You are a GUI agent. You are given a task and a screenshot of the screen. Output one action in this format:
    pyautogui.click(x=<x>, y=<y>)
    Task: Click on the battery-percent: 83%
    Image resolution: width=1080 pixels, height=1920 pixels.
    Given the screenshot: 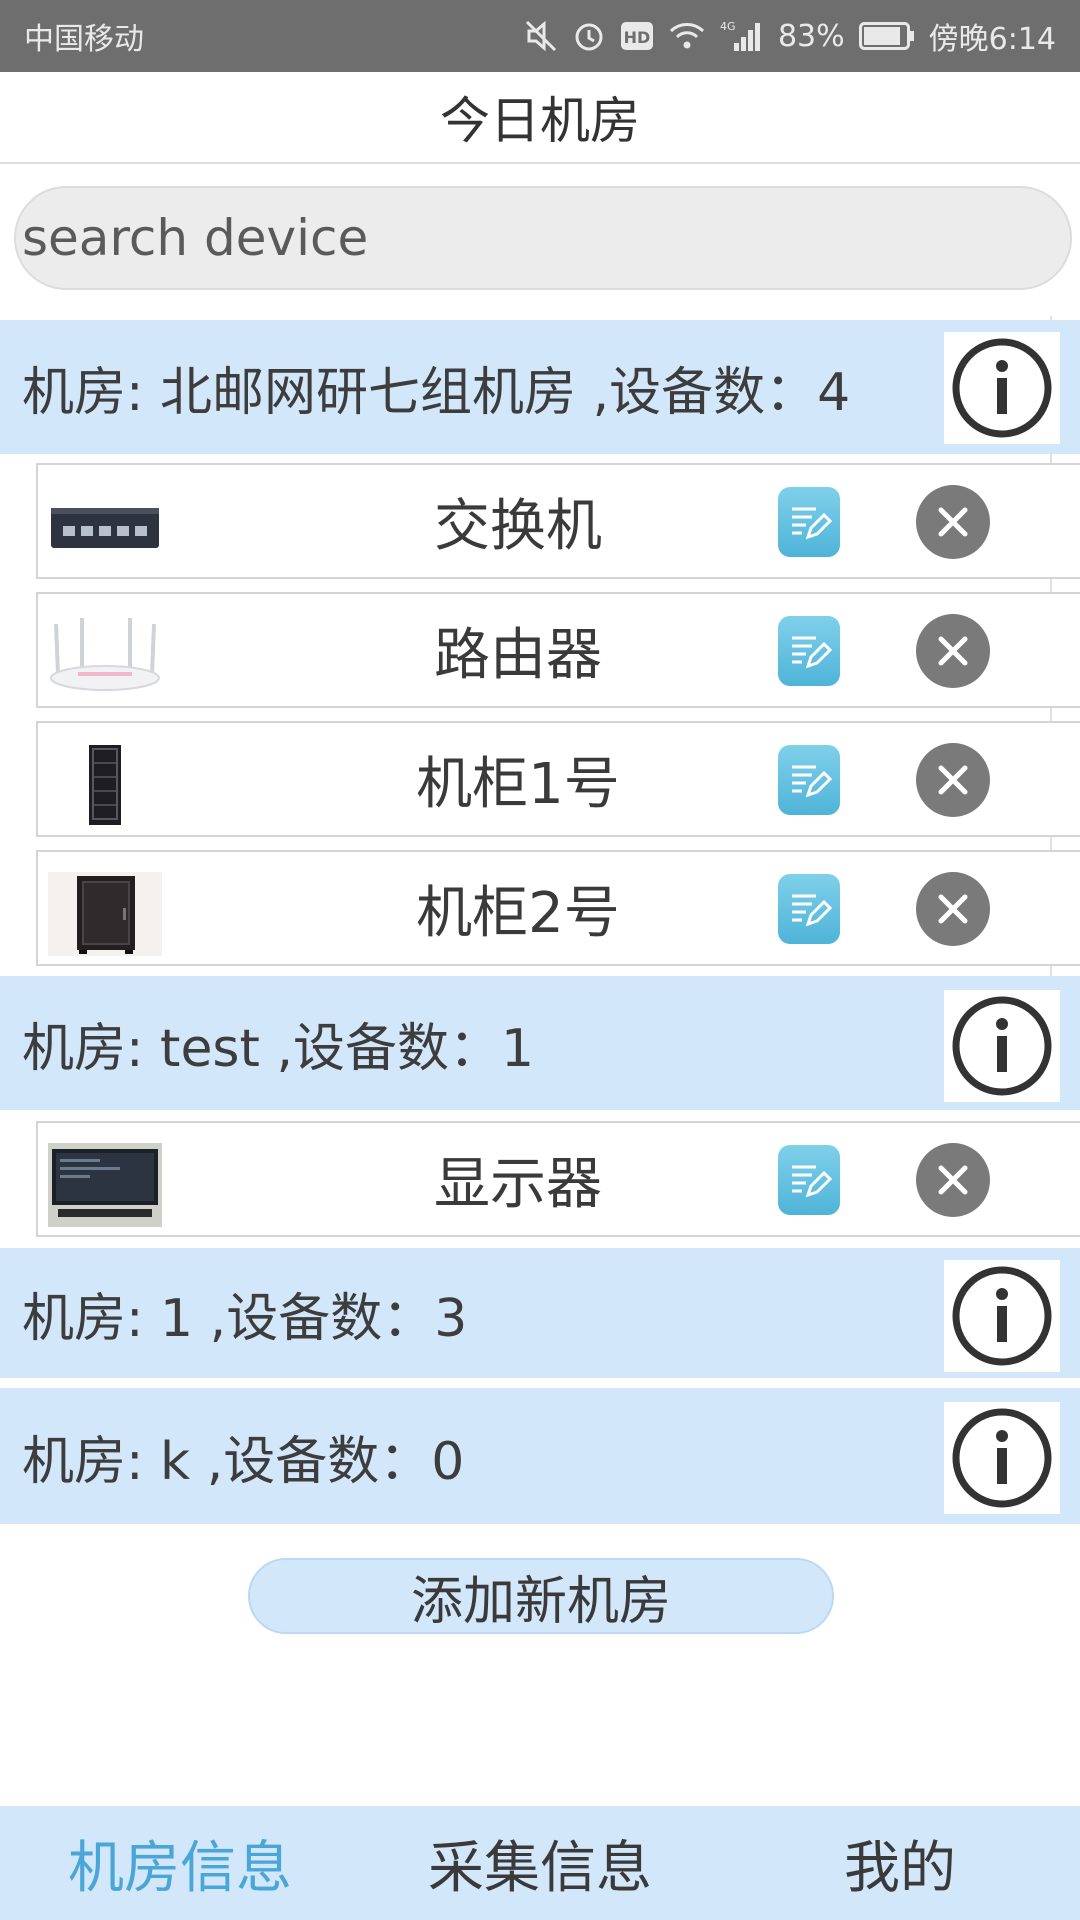 What is the action you would take?
    pyautogui.click(x=811, y=36)
    